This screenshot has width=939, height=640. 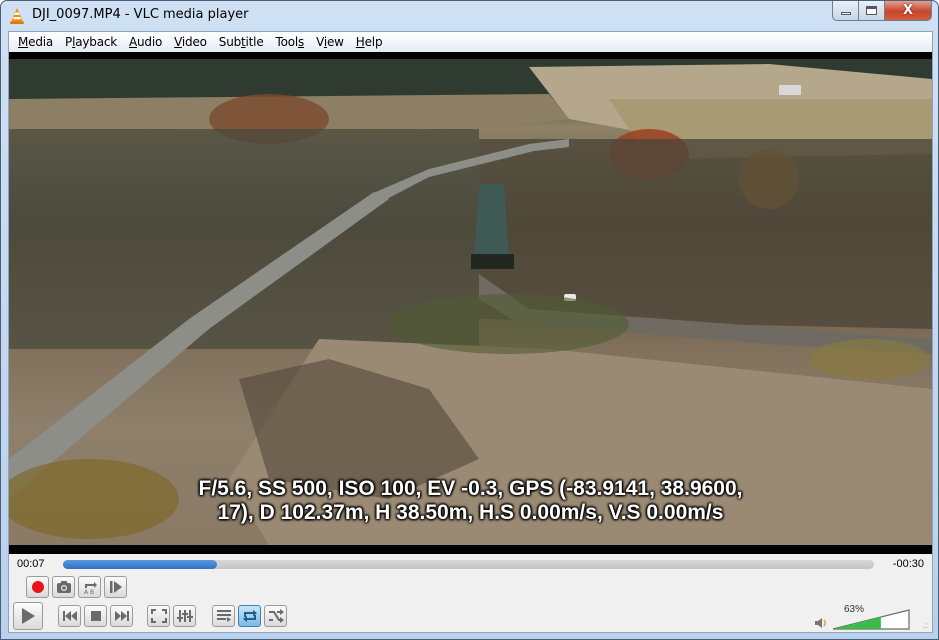 I want to click on fullscreen-icon, so click(x=158, y=616).